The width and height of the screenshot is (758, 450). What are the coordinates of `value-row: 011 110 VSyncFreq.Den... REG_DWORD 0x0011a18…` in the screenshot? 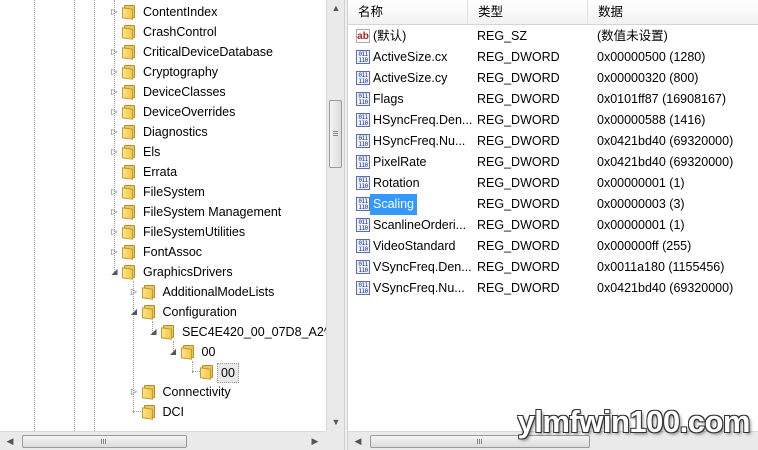 It's located at (553, 267).